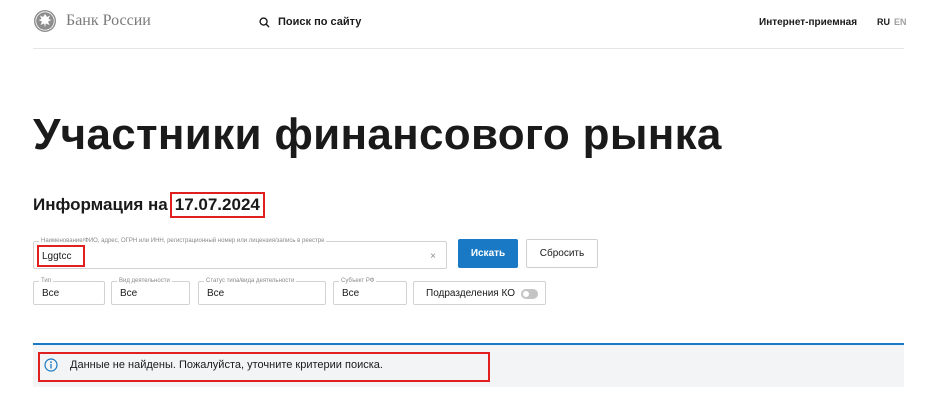 The width and height of the screenshot is (925, 403). Describe the element at coordinates (45, 21) in the screenshot. I see `bank-emblem-icon` at that location.